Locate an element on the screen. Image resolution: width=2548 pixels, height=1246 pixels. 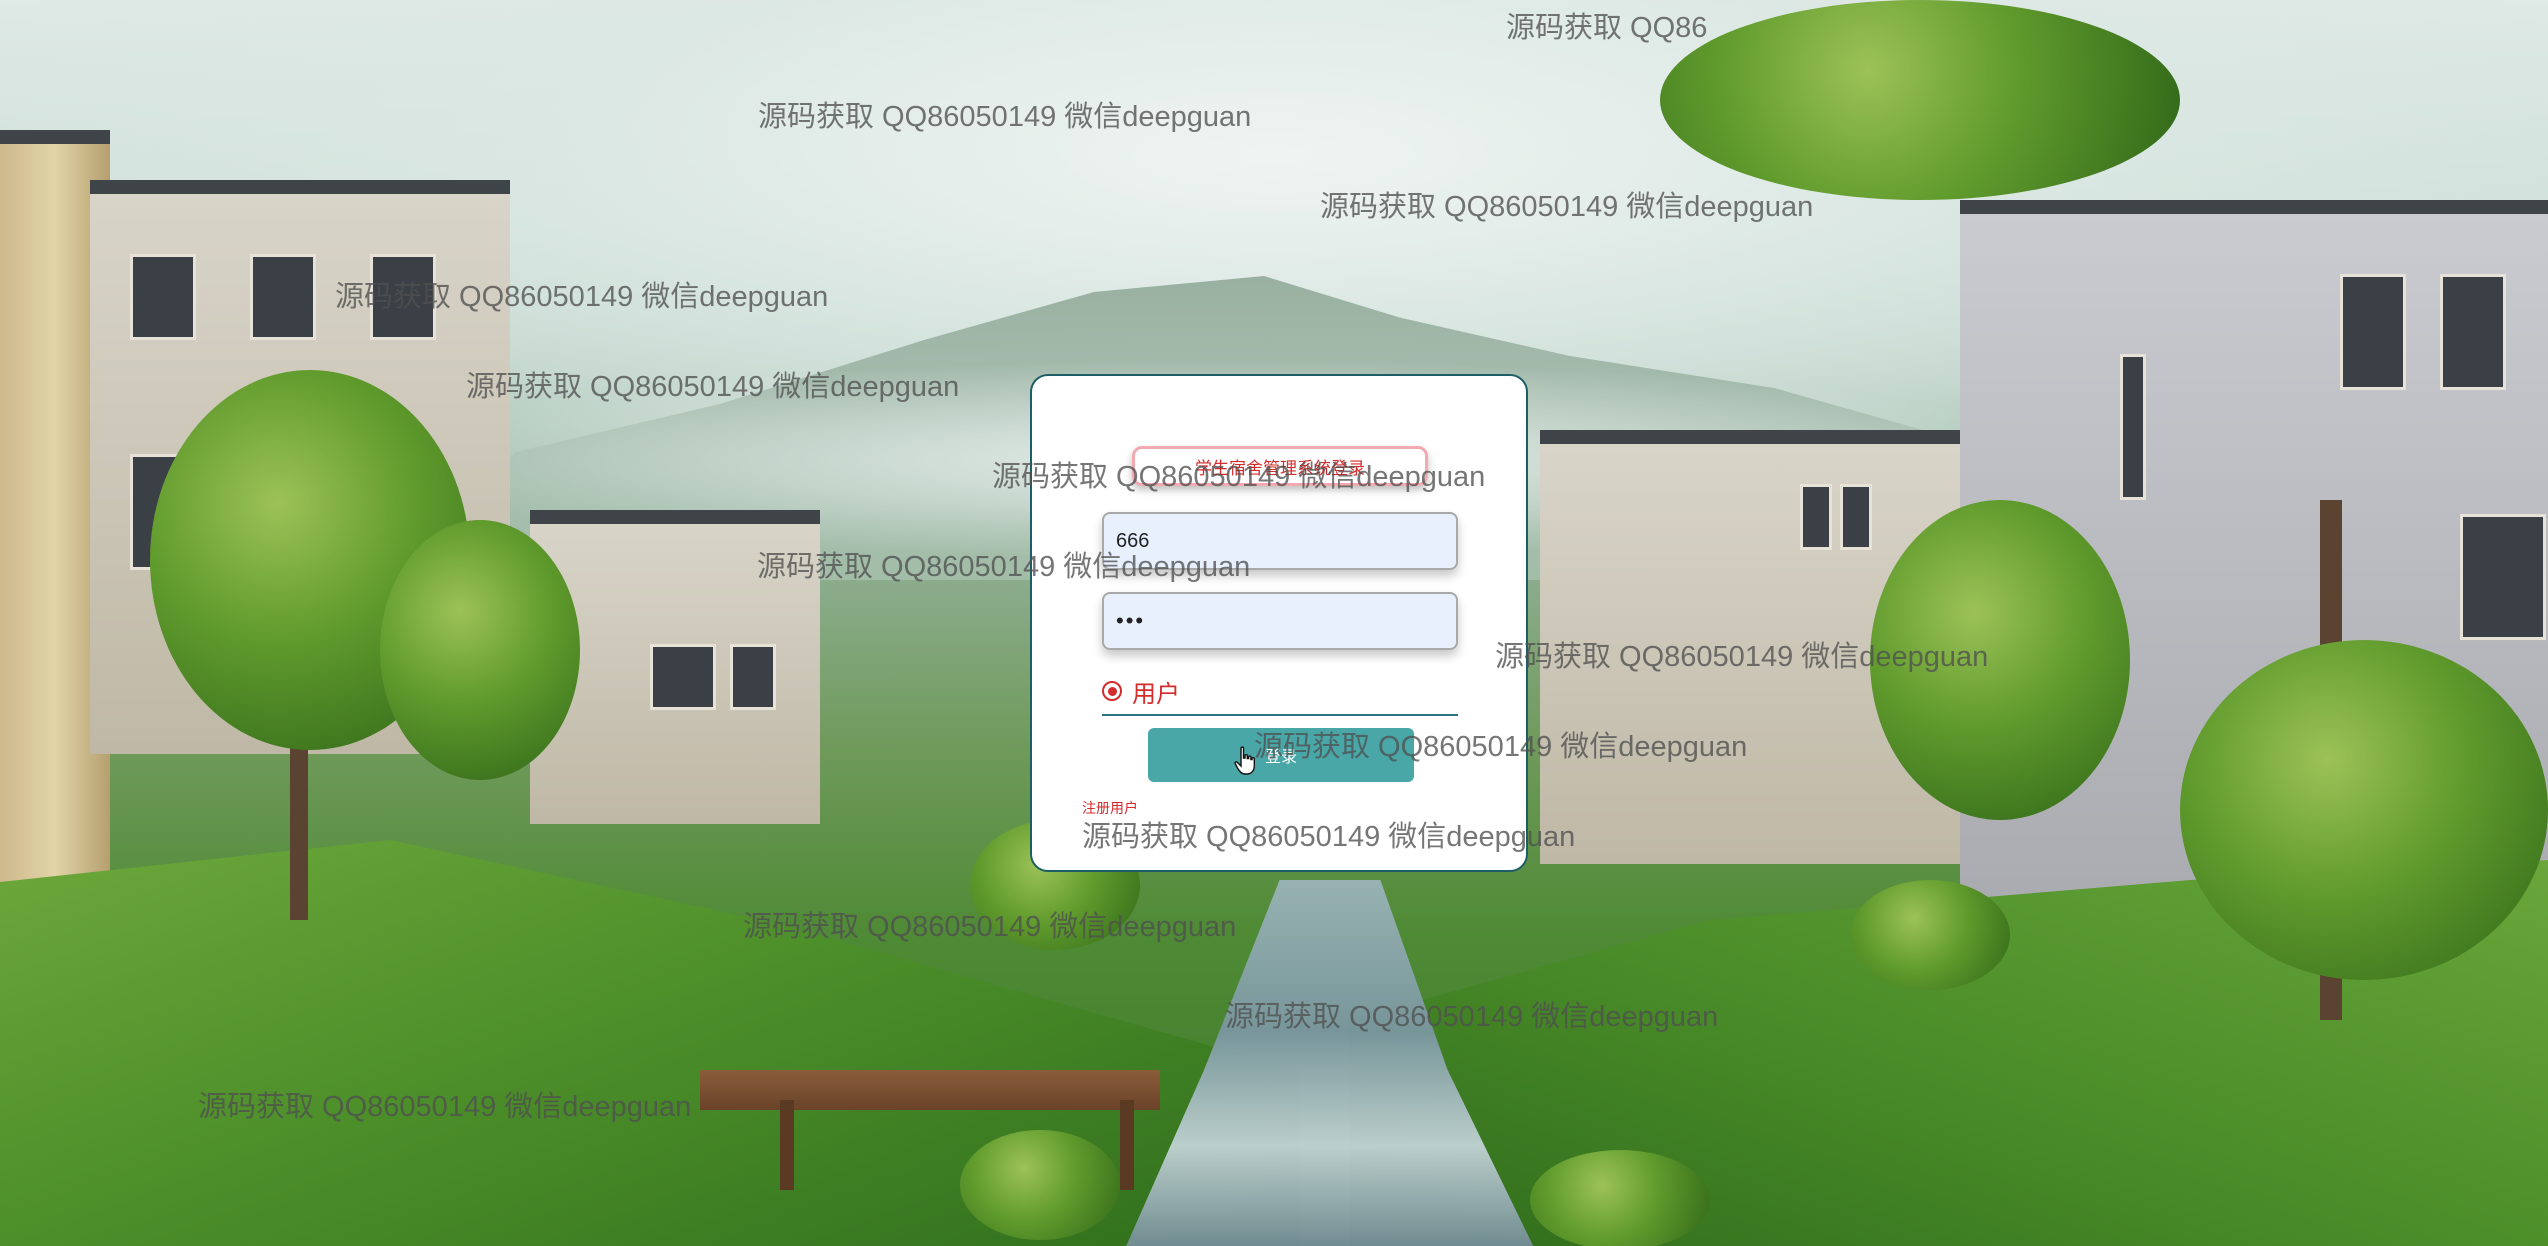
role-radio-user is located at coordinates (1112, 691).